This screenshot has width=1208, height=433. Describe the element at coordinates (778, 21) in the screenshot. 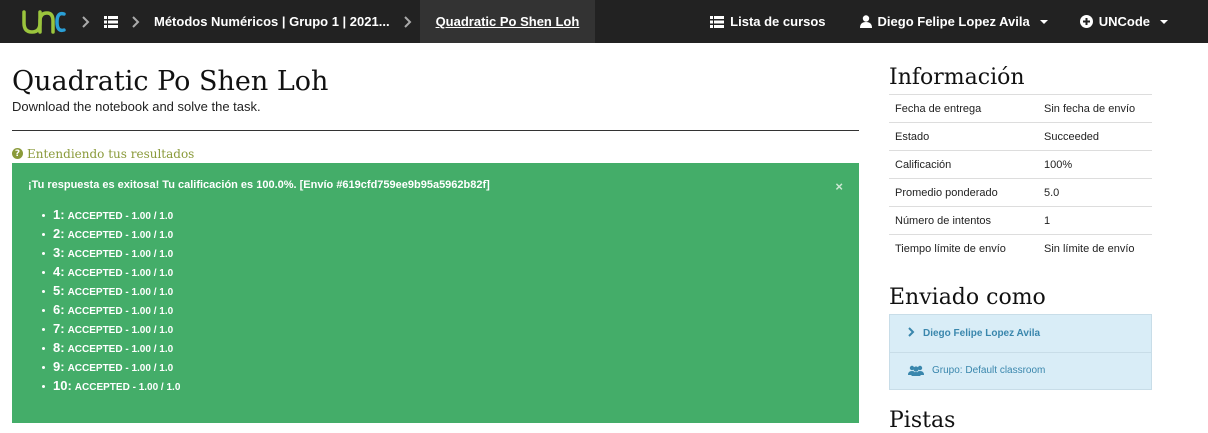

I see `course-list-label: Lista de cursos` at that location.